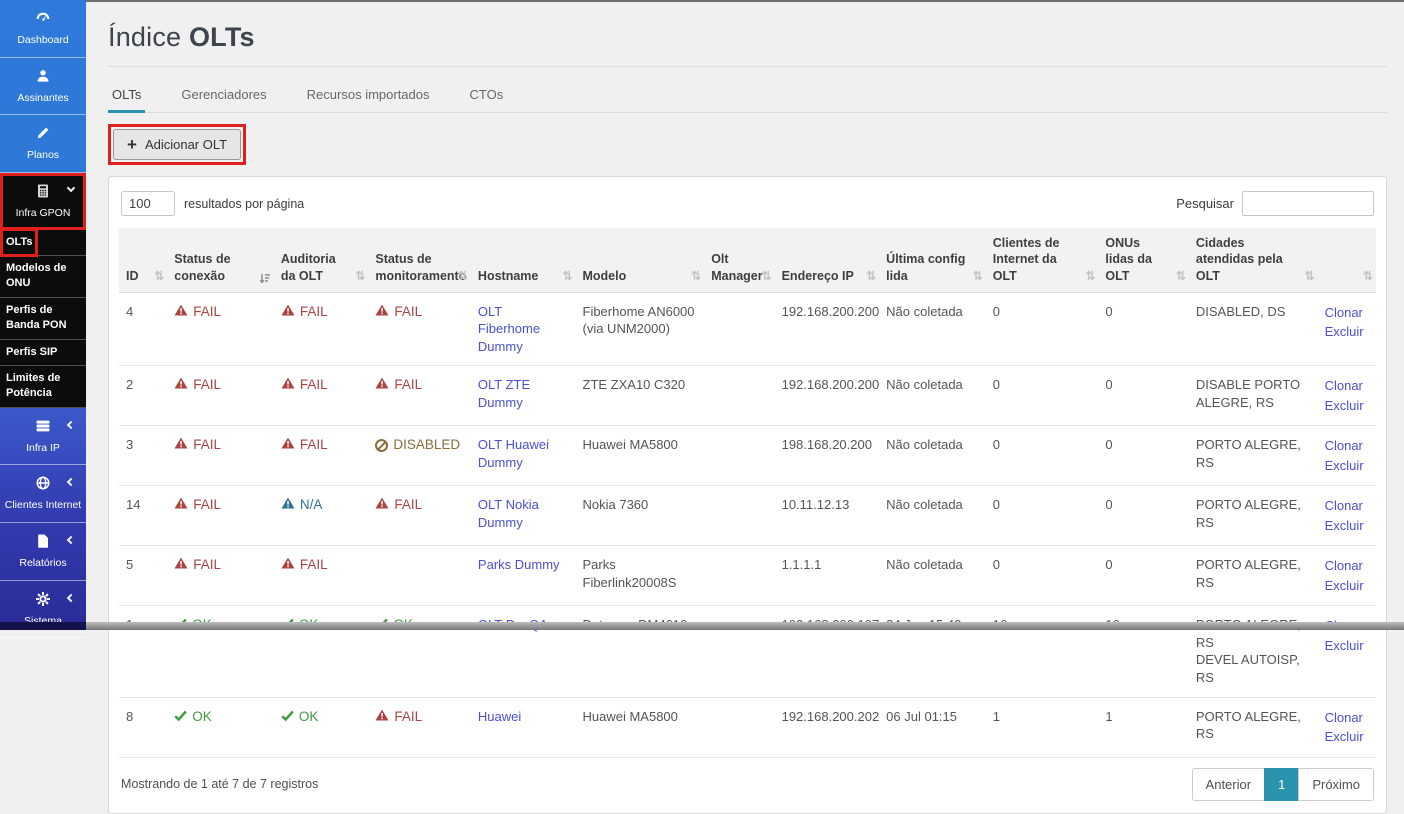 The height and width of the screenshot is (814, 1404). I want to click on sidebar-item-infra-ip: Infra IP, so click(43, 437).